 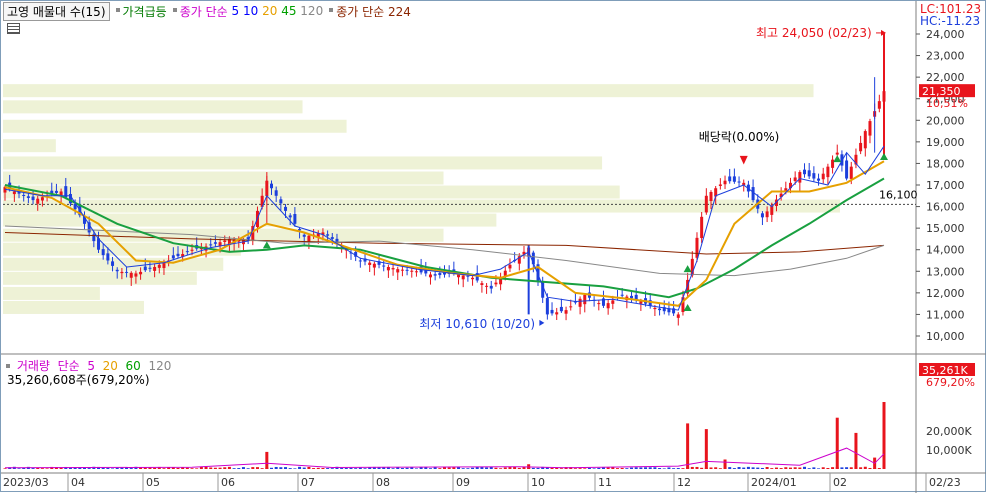 I want to click on low-arrow-icon, so click(x=542, y=322).